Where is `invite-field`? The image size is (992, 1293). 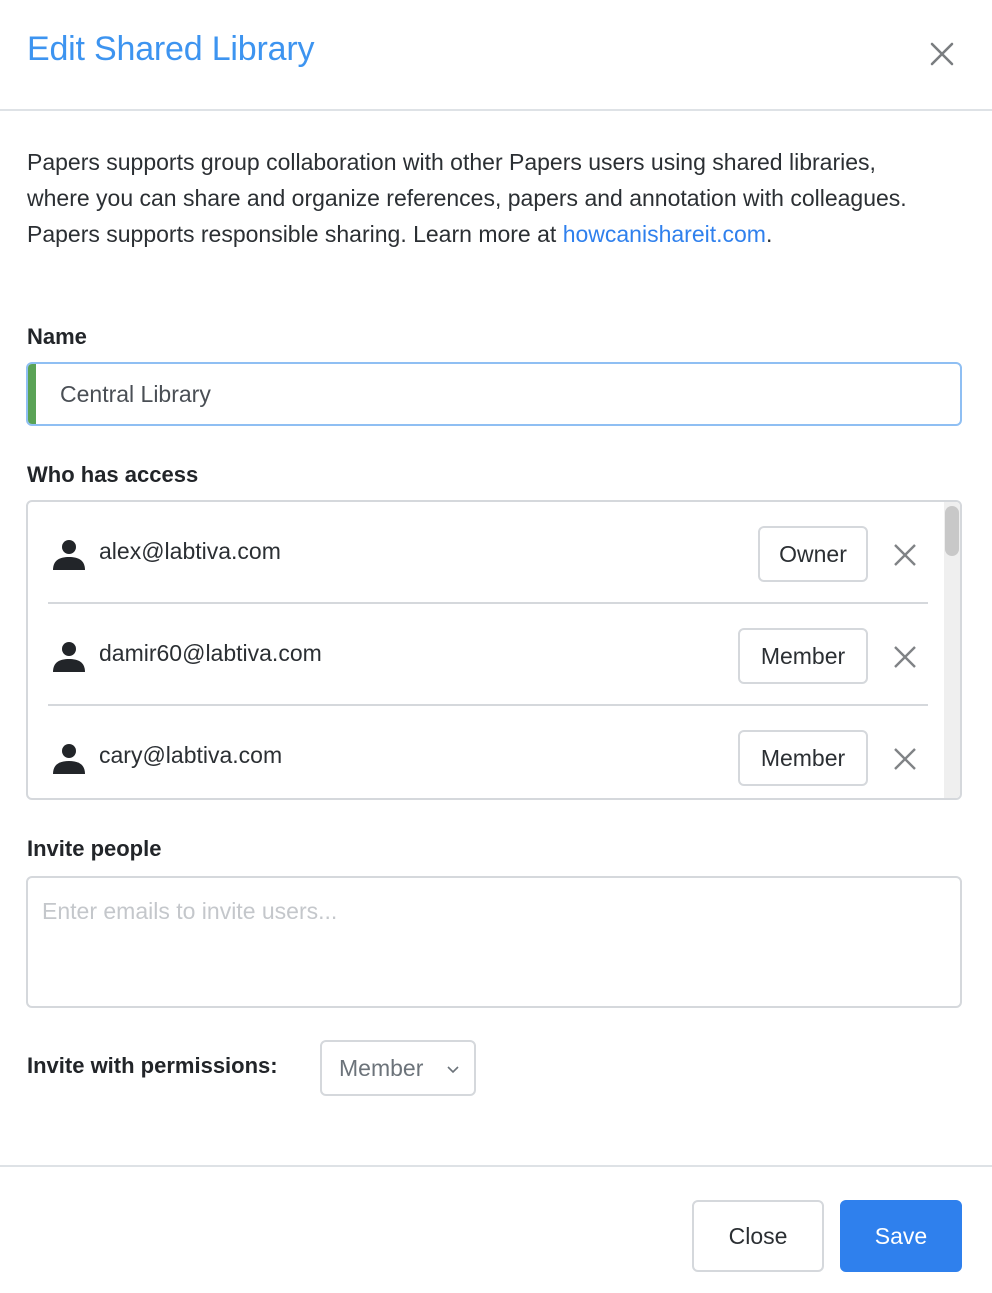
invite-field is located at coordinates (494, 942).